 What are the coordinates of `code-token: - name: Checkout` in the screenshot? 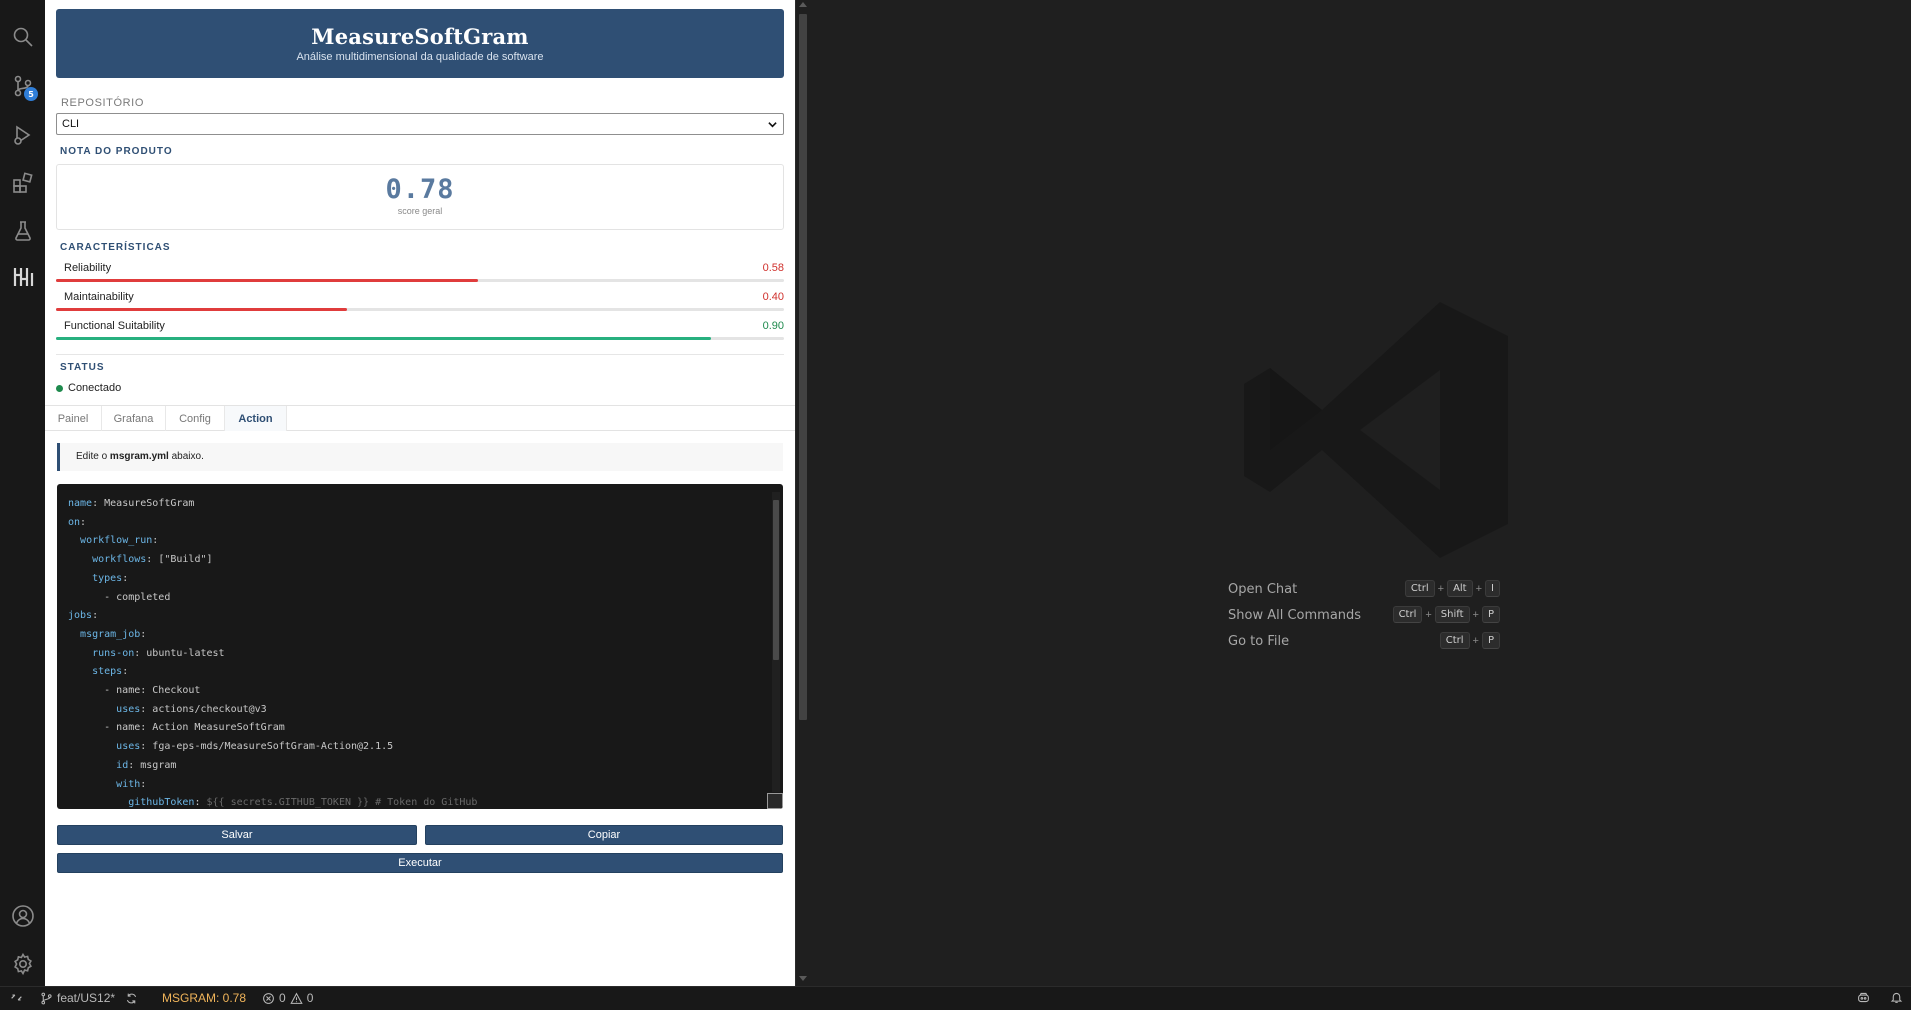 It's located at (134, 691).